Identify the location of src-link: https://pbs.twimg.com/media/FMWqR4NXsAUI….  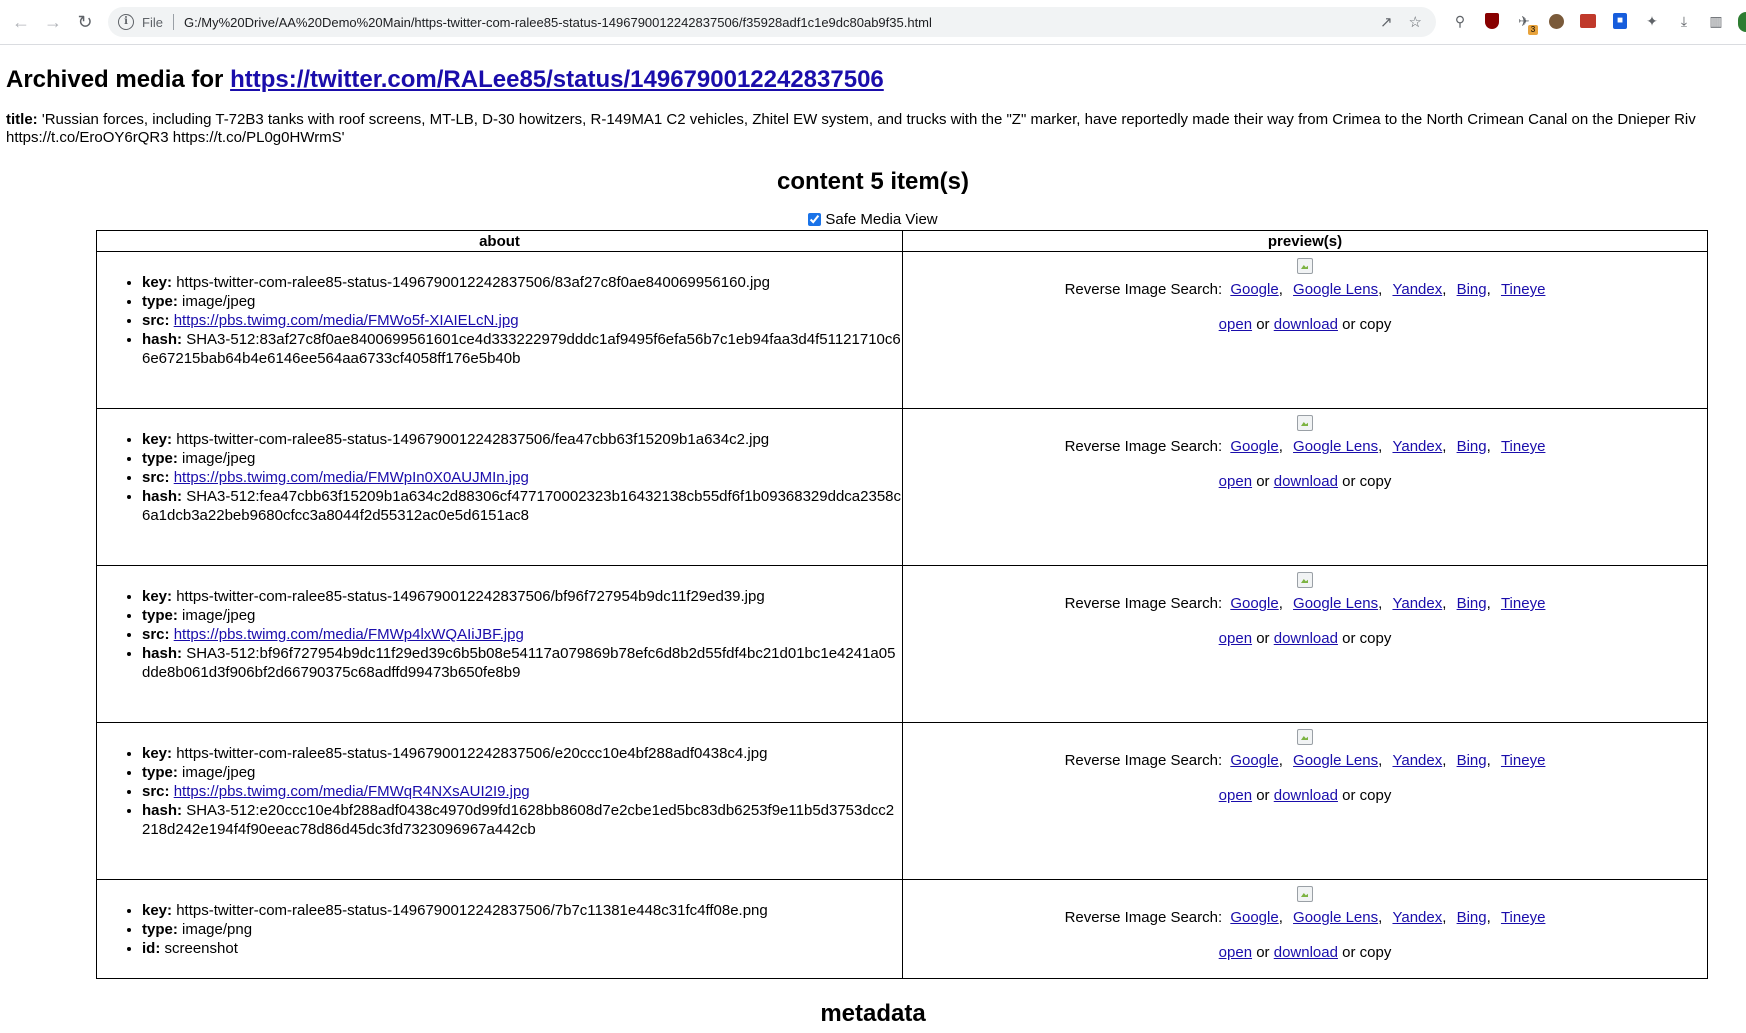
(352, 791).